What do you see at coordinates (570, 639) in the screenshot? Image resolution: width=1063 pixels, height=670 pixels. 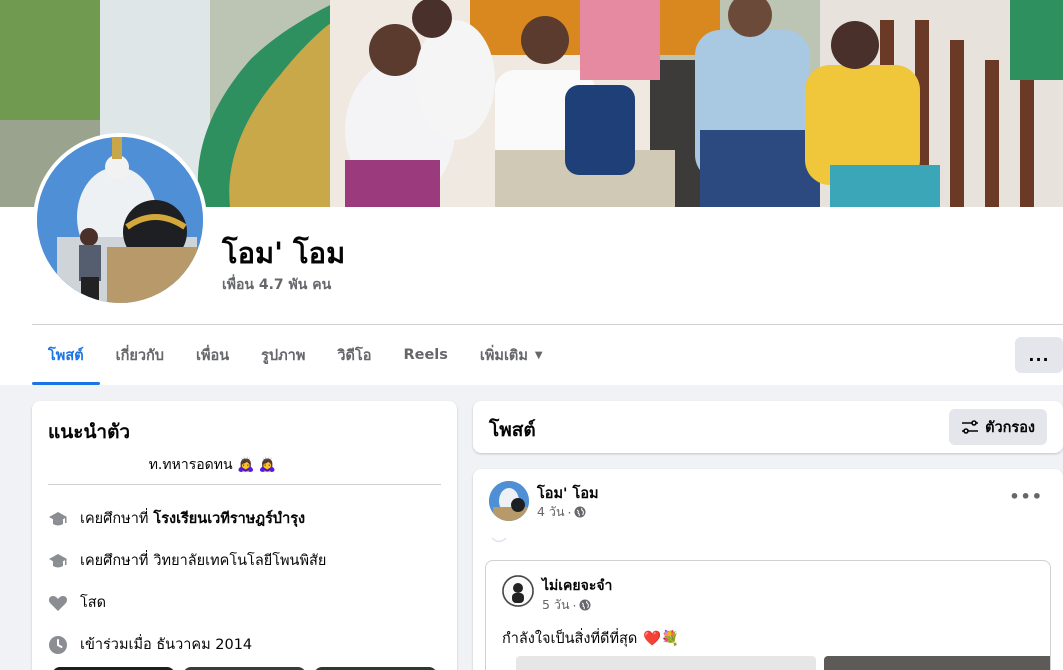 I see `shared-text-body: กำลังใจเป็นสิ่งที่ดีที่สุด` at bounding box center [570, 639].